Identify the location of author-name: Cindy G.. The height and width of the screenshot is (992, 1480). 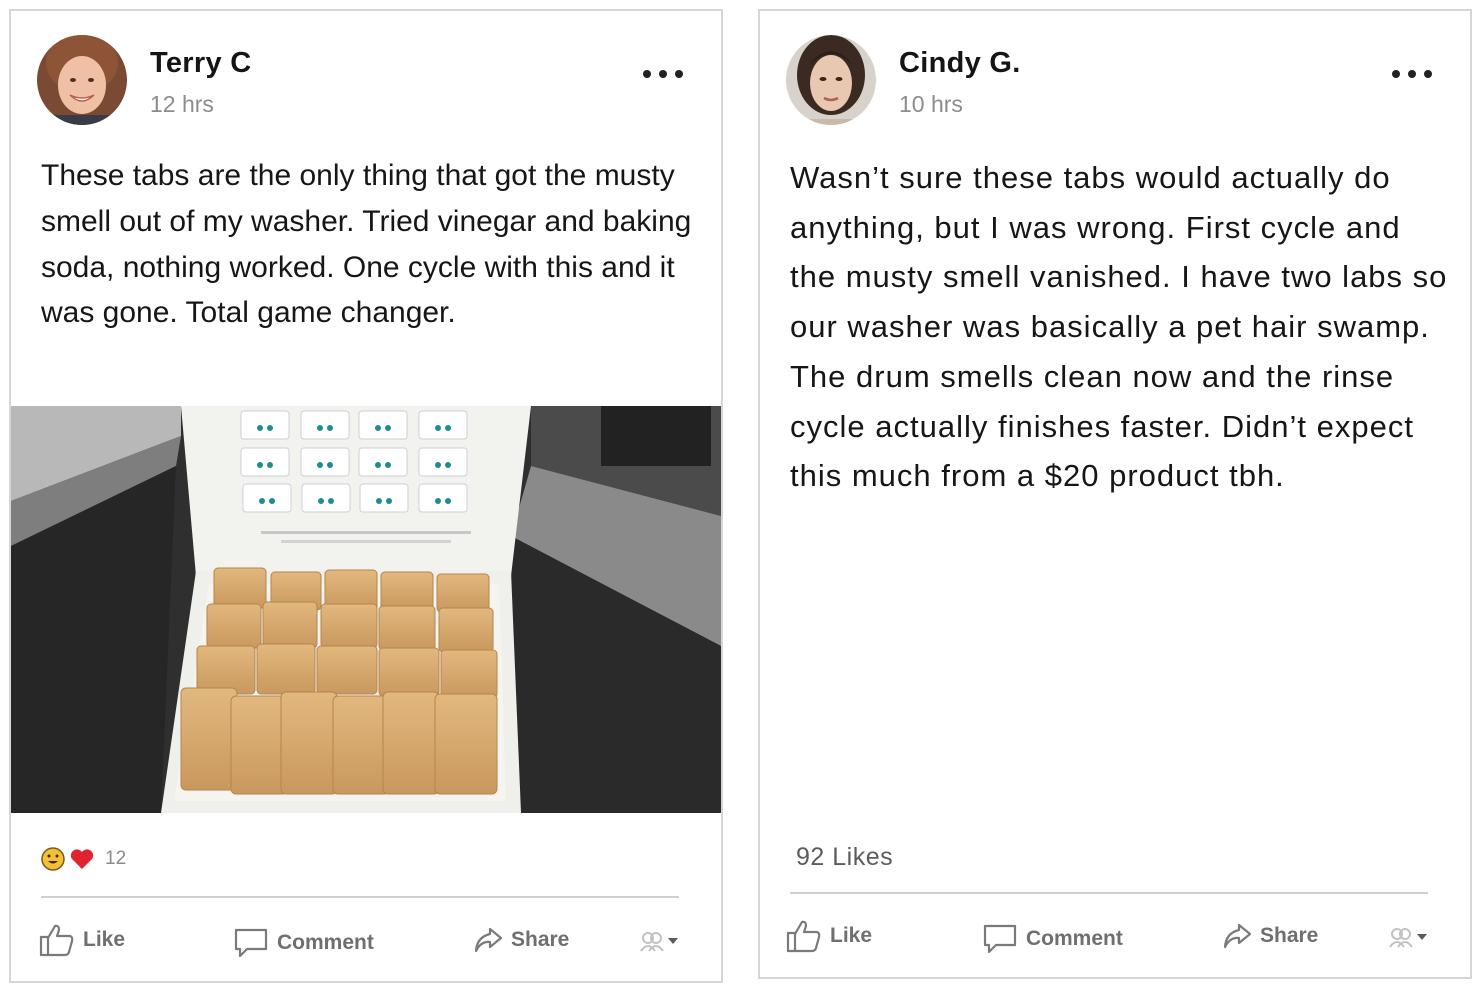
(960, 63).